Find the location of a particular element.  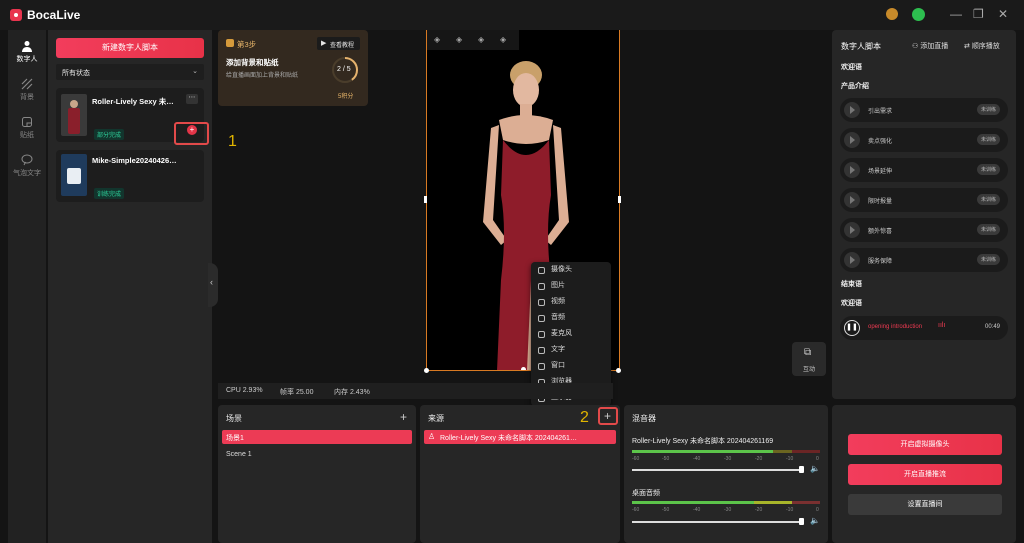

menu-item-audio: 音频 is located at coordinates (571, 318).